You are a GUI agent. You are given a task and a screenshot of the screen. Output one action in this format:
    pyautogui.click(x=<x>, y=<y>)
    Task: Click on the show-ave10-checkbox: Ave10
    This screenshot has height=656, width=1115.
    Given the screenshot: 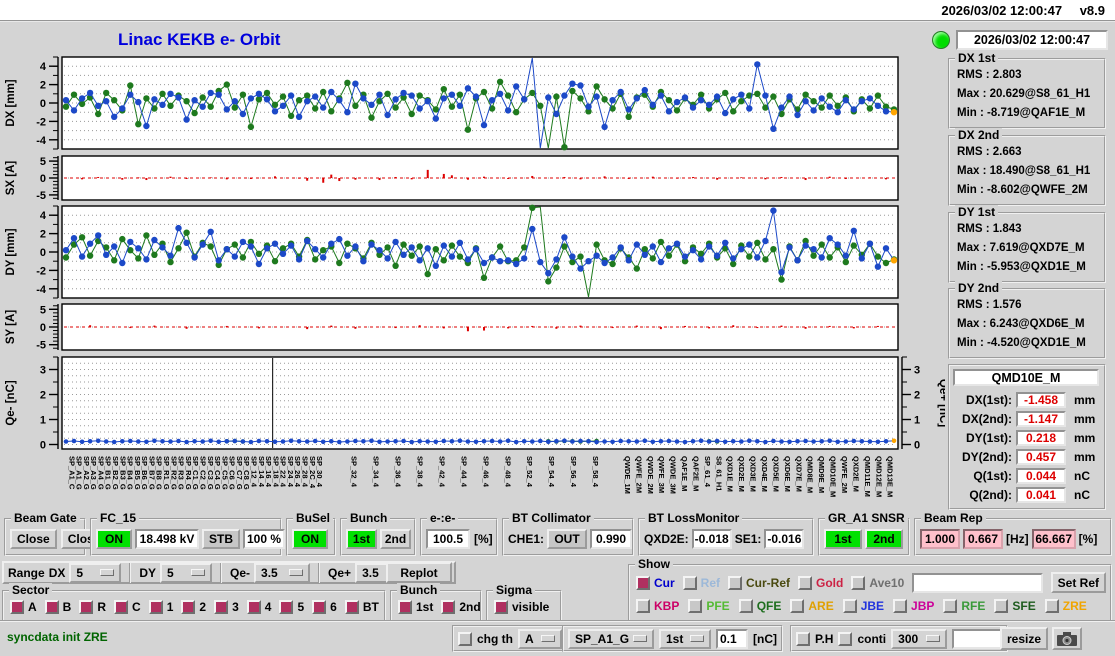 What is the action you would take?
    pyautogui.click(x=877, y=582)
    